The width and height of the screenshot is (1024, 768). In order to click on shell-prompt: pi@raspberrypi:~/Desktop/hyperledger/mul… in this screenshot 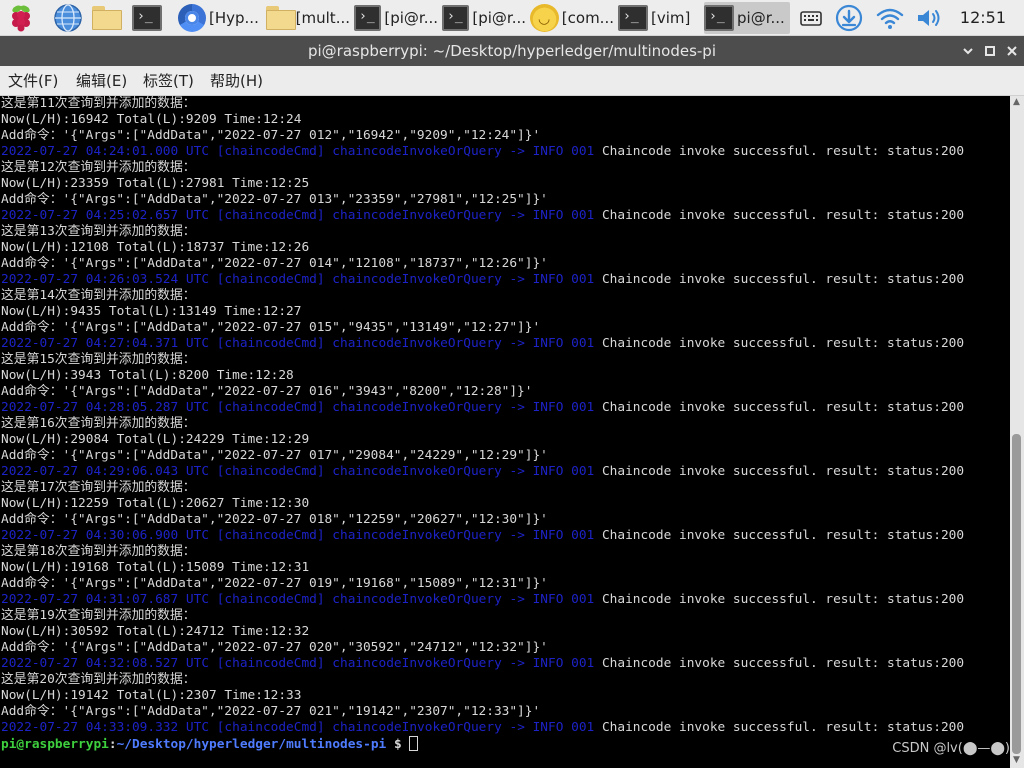, I will do `click(505, 744)`.